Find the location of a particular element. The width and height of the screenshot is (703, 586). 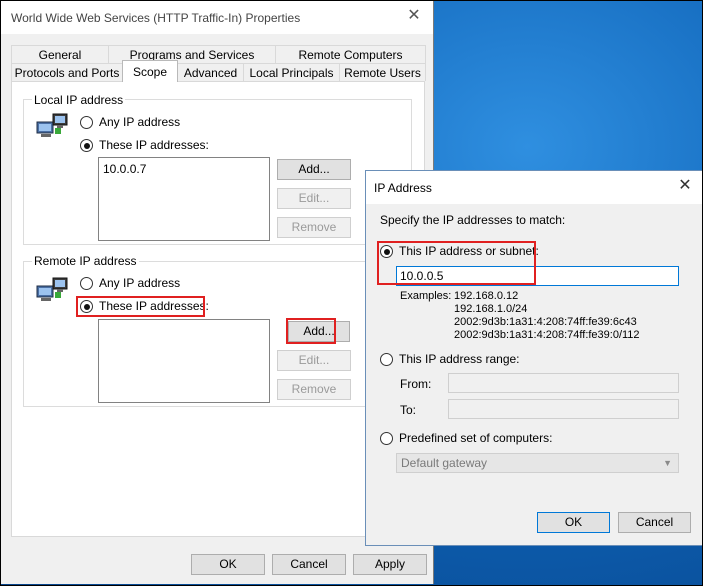

local-ip-group-label: Local IP address is located at coordinates (79, 100).